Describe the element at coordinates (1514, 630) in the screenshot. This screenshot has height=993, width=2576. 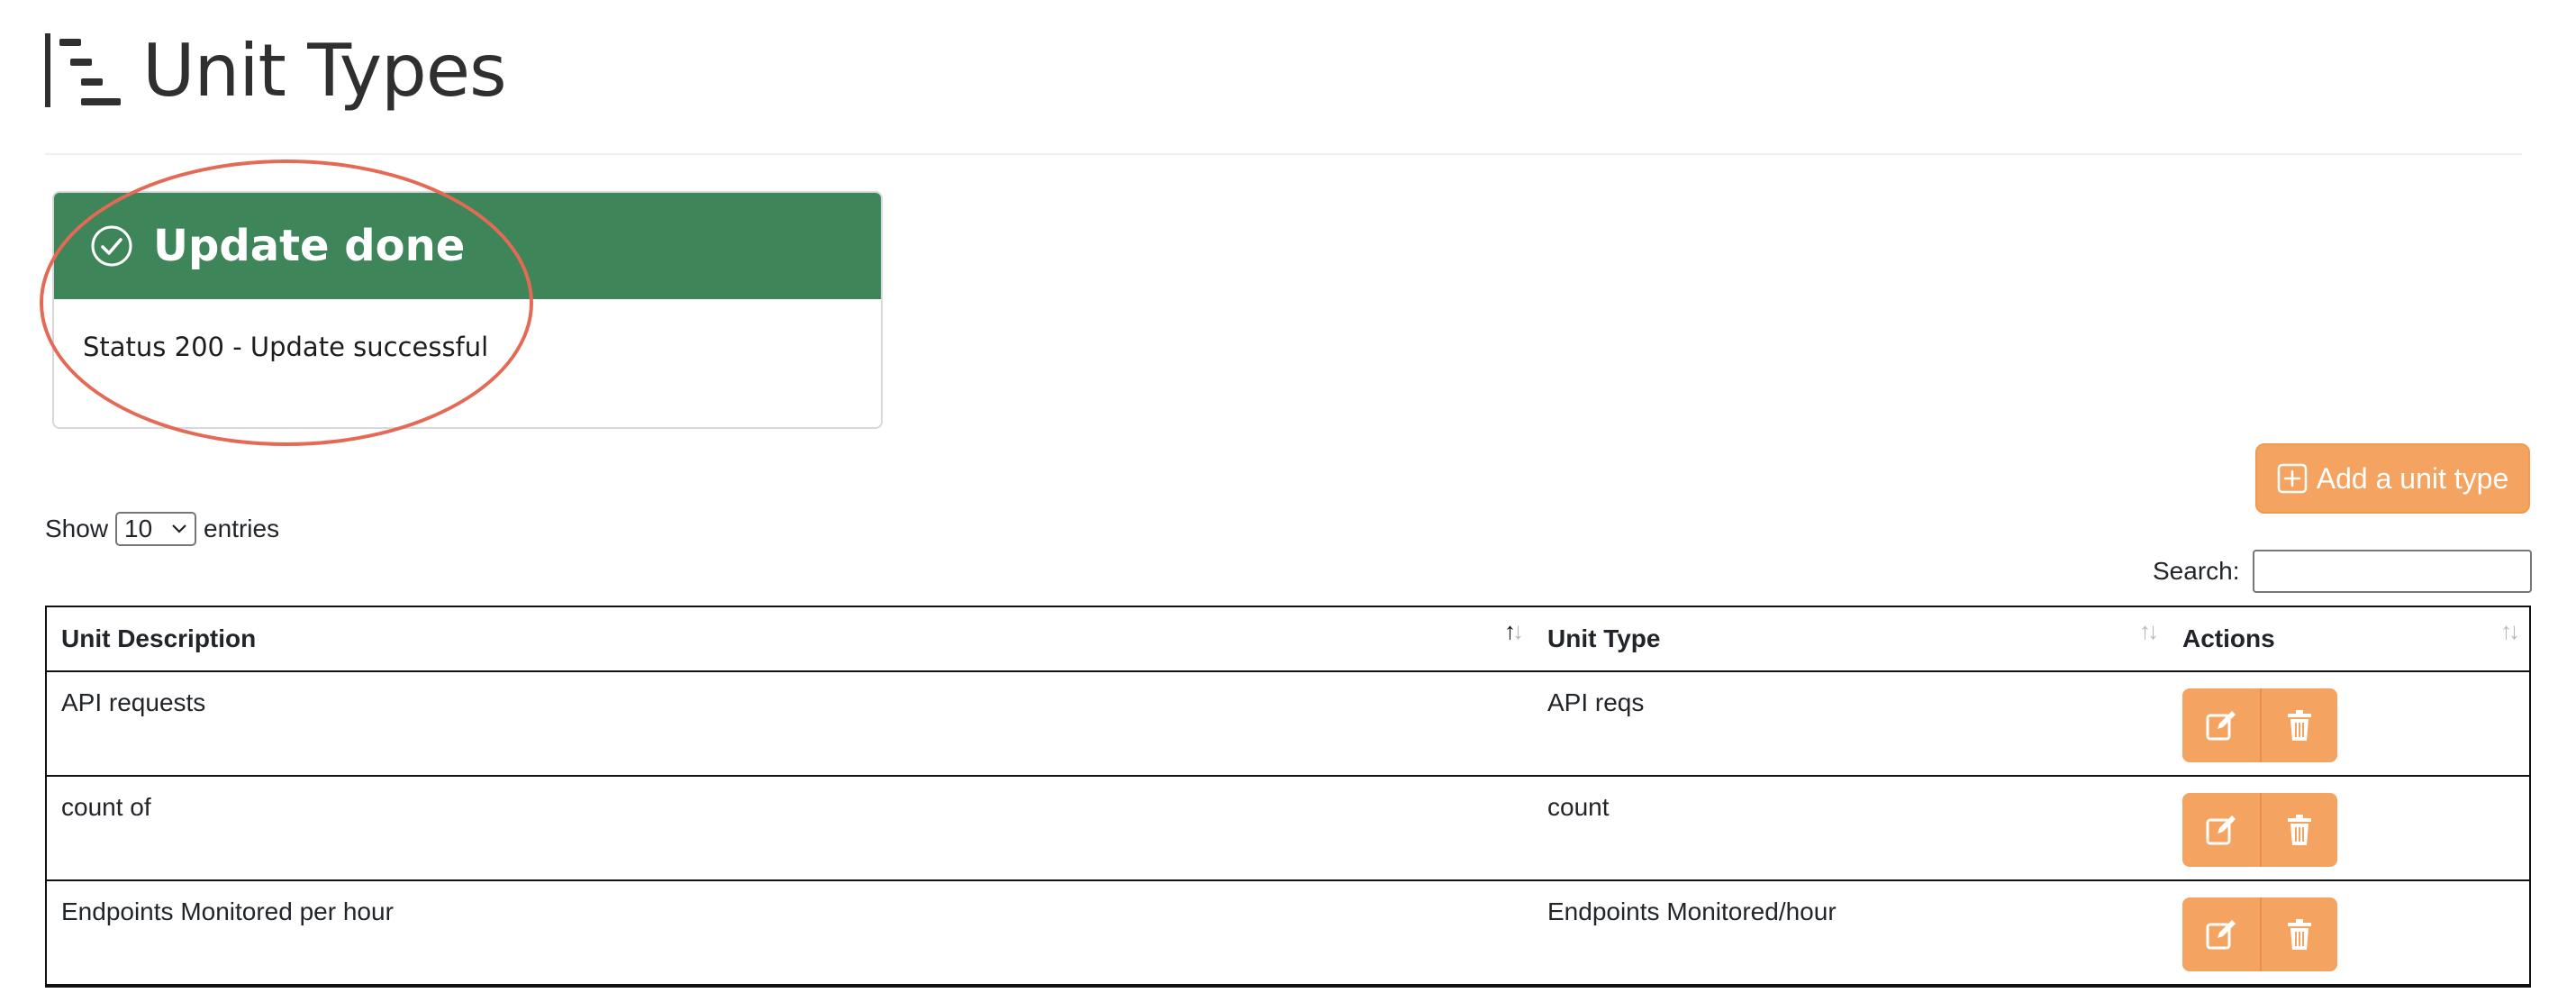
I see `sort-ascending-icon: ↑↓` at that location.